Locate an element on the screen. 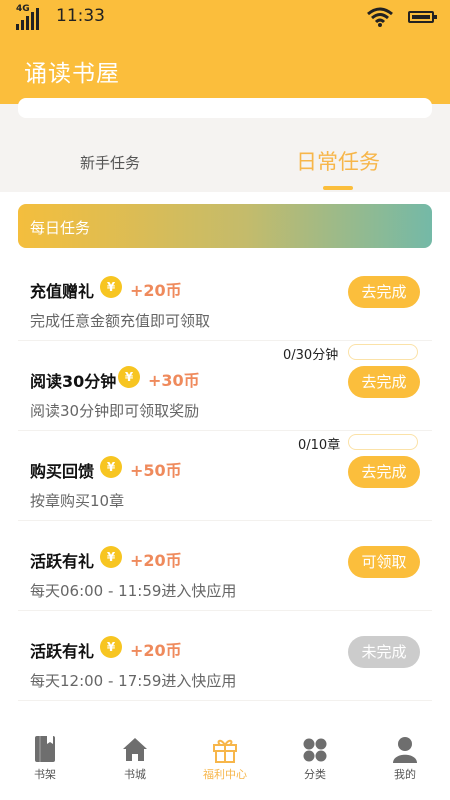  app-header: 诵读书屋 is located at coordinates (225, 69).